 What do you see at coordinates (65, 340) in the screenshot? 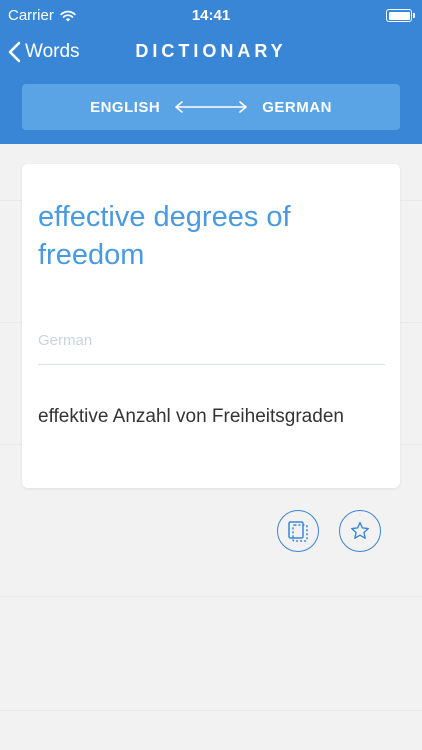
I see `target-language-label: German` at bounding box center [65, 340].